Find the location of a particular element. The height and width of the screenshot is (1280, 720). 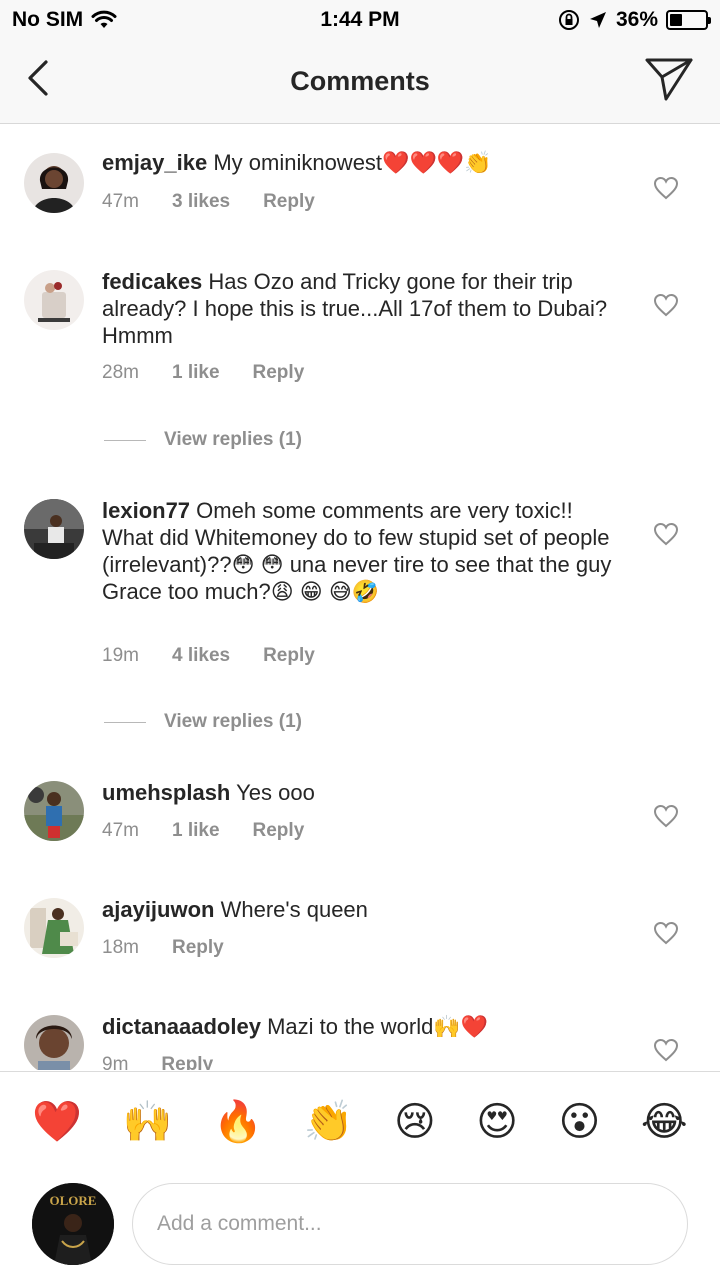

comment-username: dictanaaadoley is located at coordinates (181, 1026).